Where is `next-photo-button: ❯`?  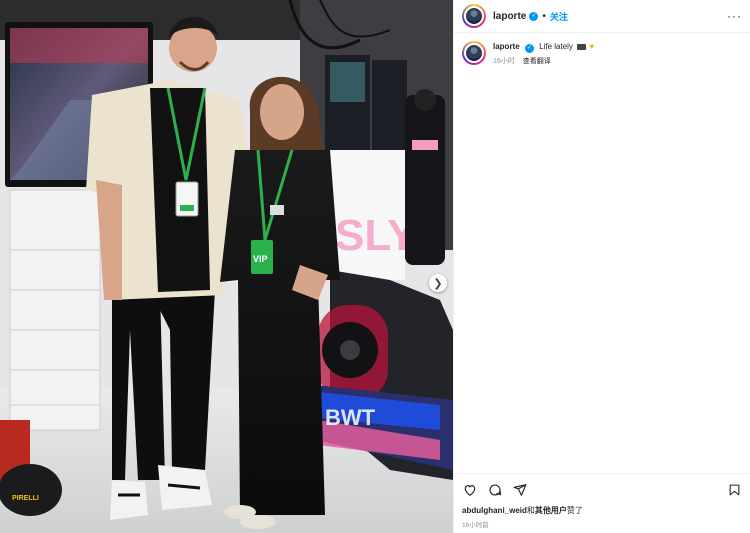 next-photo-button: ❯ is located at coordinates (438, 283).